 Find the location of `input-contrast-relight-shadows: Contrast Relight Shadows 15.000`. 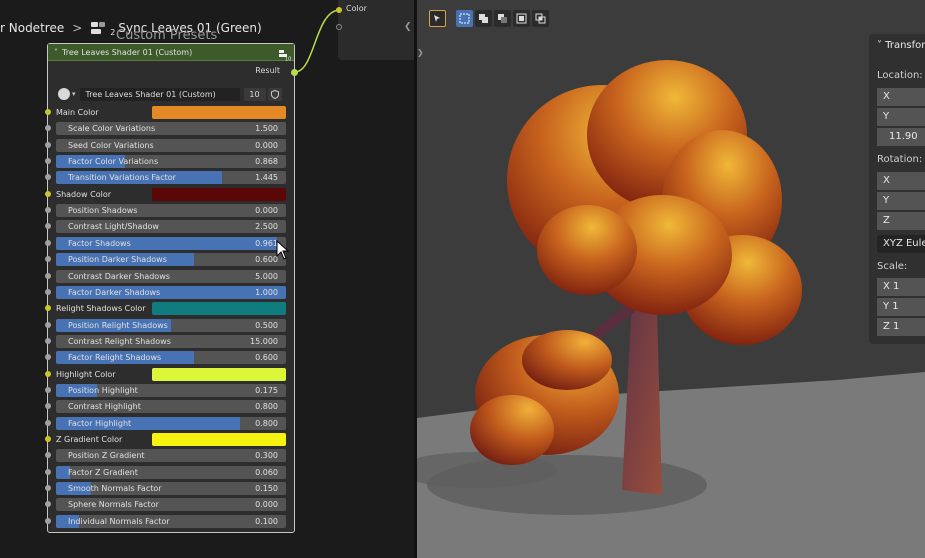

input-contrast-relight-shadows: Contrast Relight Shadows 15.000 is located at coordinates (165, 341).